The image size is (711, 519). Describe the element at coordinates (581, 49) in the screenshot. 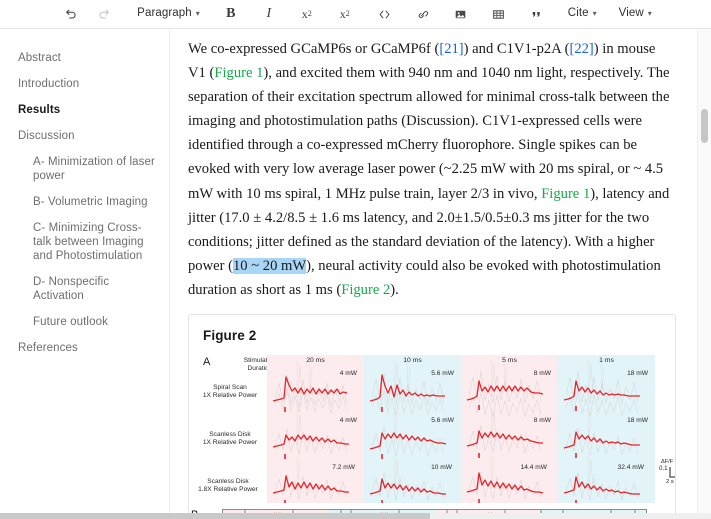

I see `citation-link-22: [22]` at that location.